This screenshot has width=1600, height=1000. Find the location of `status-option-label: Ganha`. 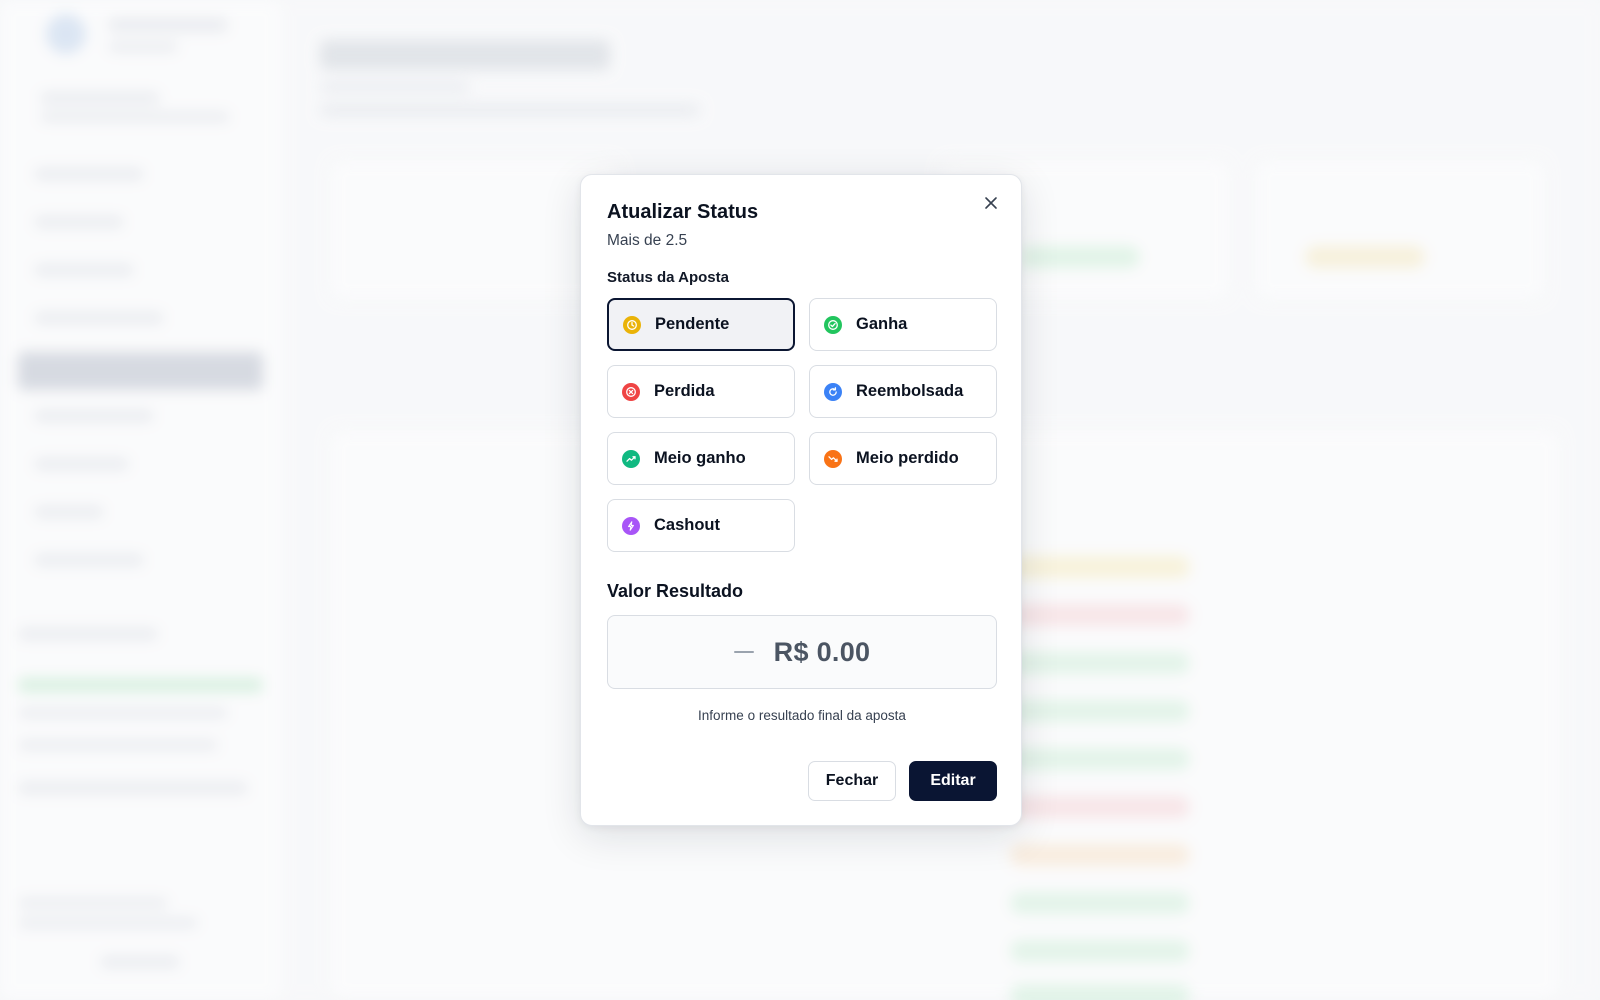

status-option-label: Ganha is located at coordinates (882, 324).